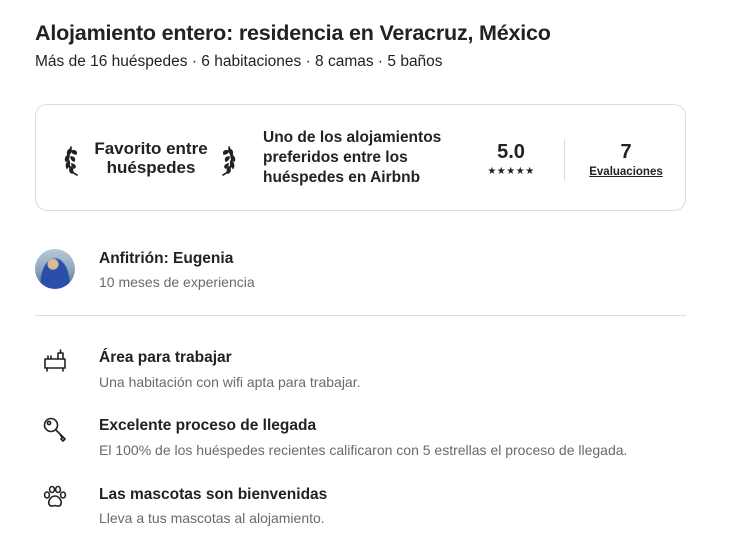 This screenshot has width=744, height=545. I want to click on reviews-block: 7 Evaluaciones, so click(626, 159).